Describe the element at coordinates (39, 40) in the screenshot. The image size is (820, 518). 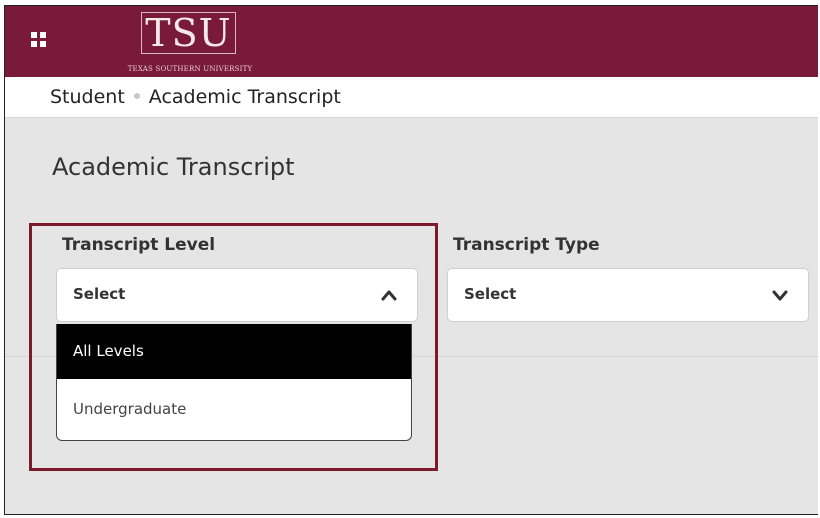
I see `grid-menu-icon` at that location.